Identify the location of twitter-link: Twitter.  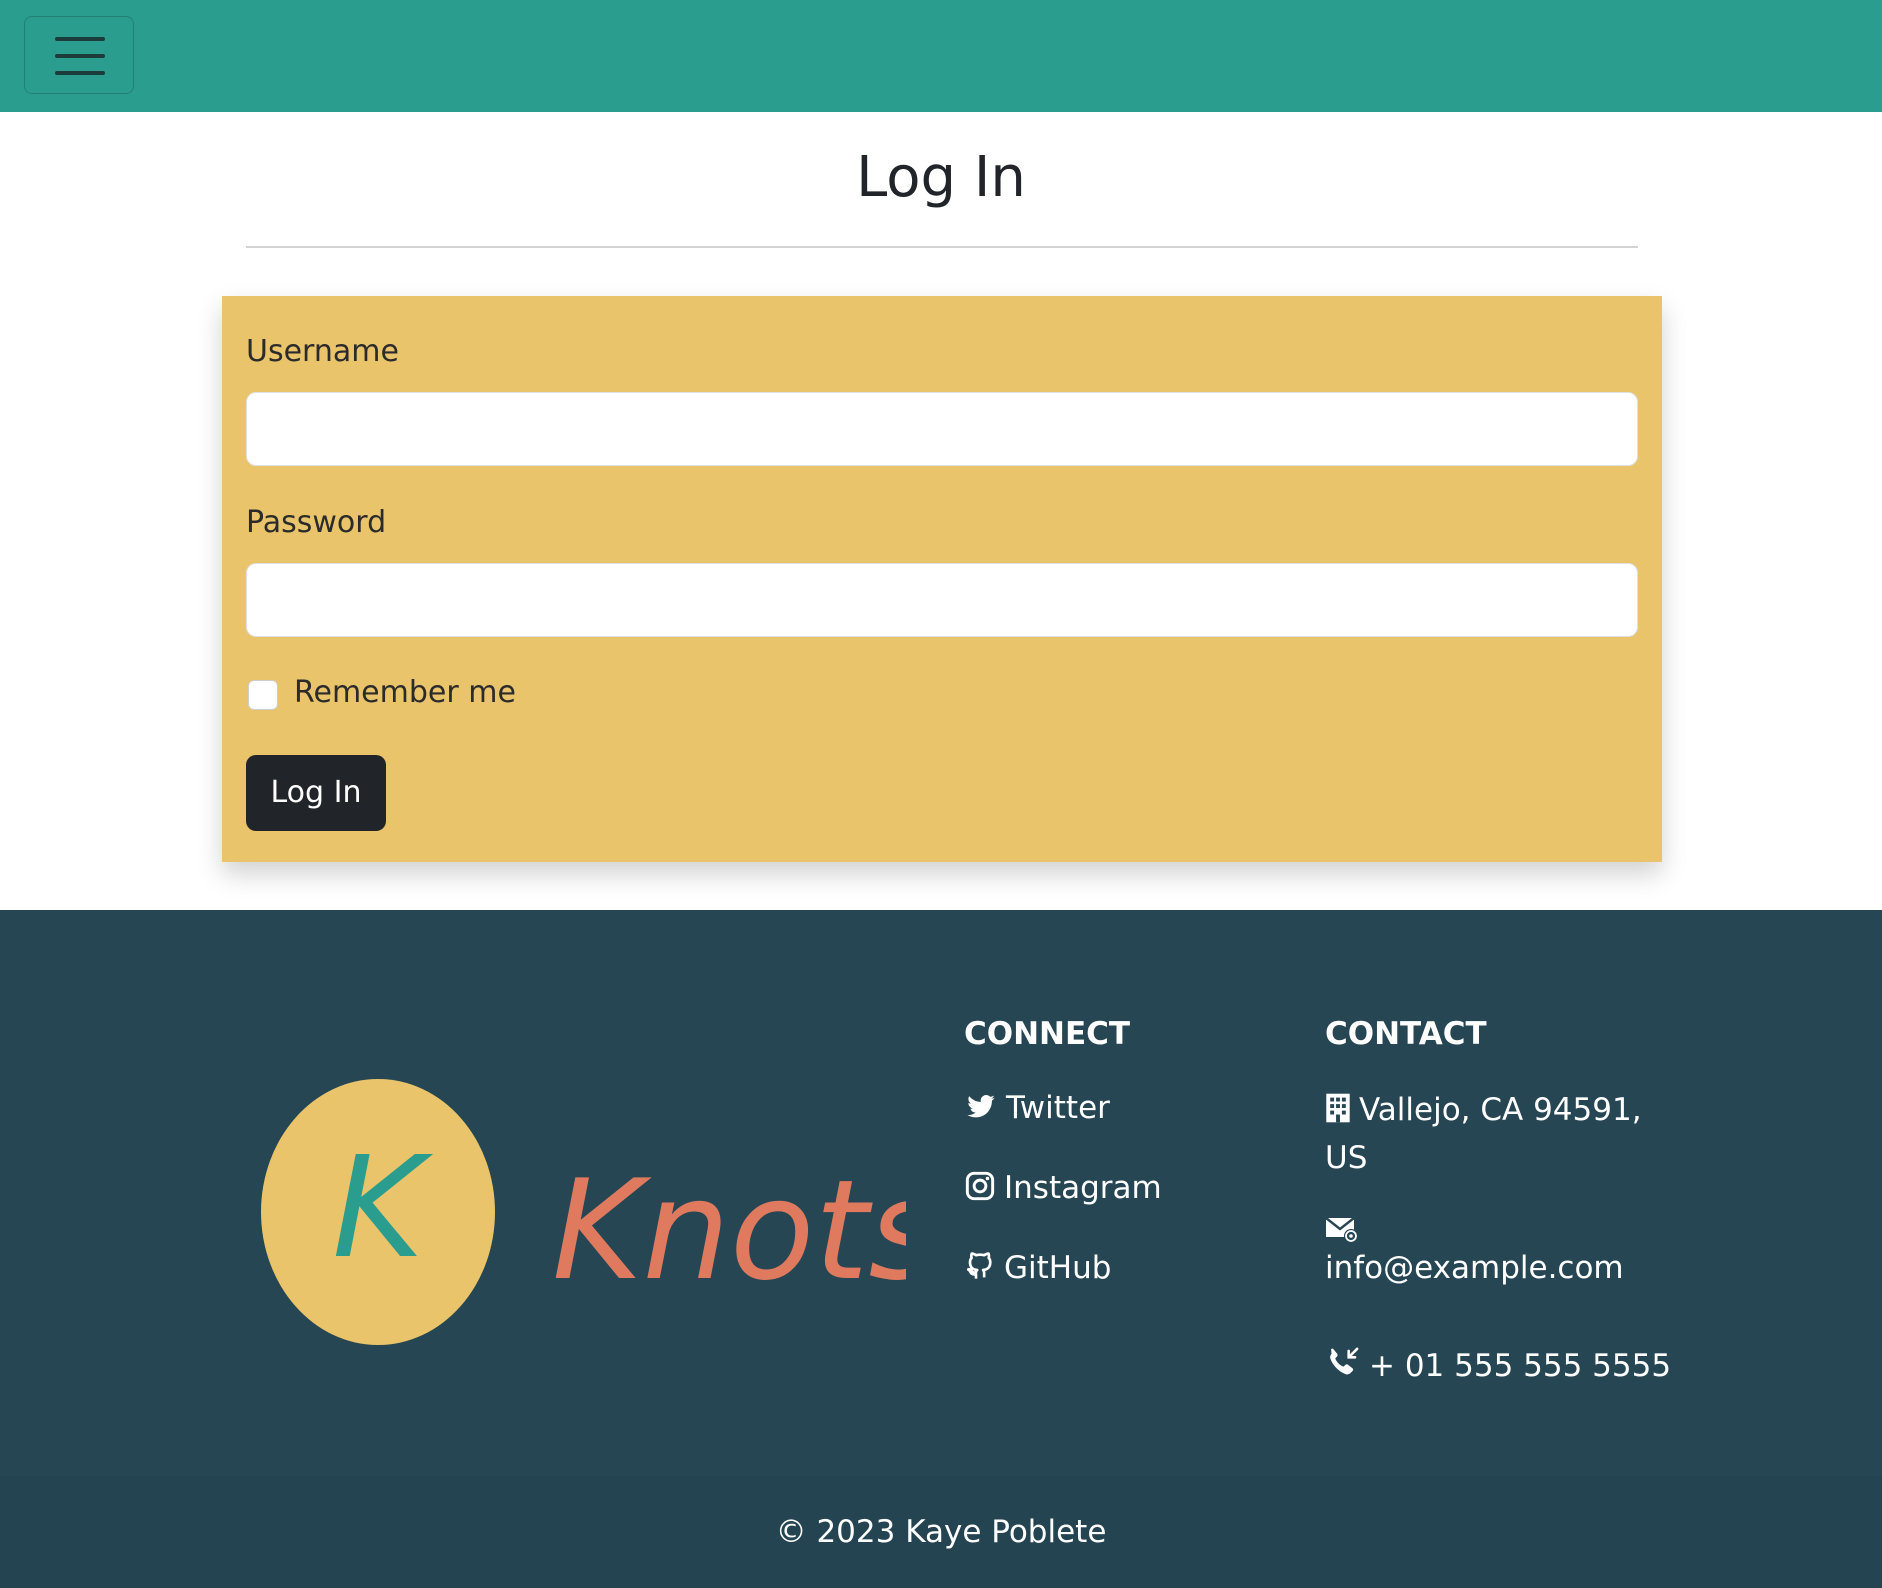
(1037, 1108).